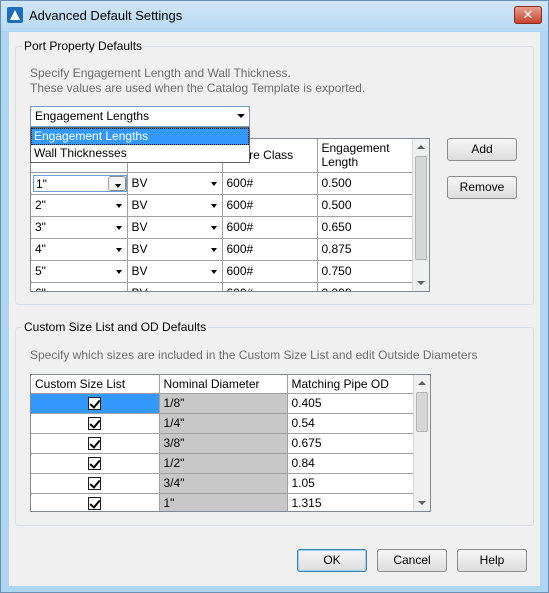 This screenshot has width=549, height=593. I want to click on size-cell: 6", so click(79, 287).